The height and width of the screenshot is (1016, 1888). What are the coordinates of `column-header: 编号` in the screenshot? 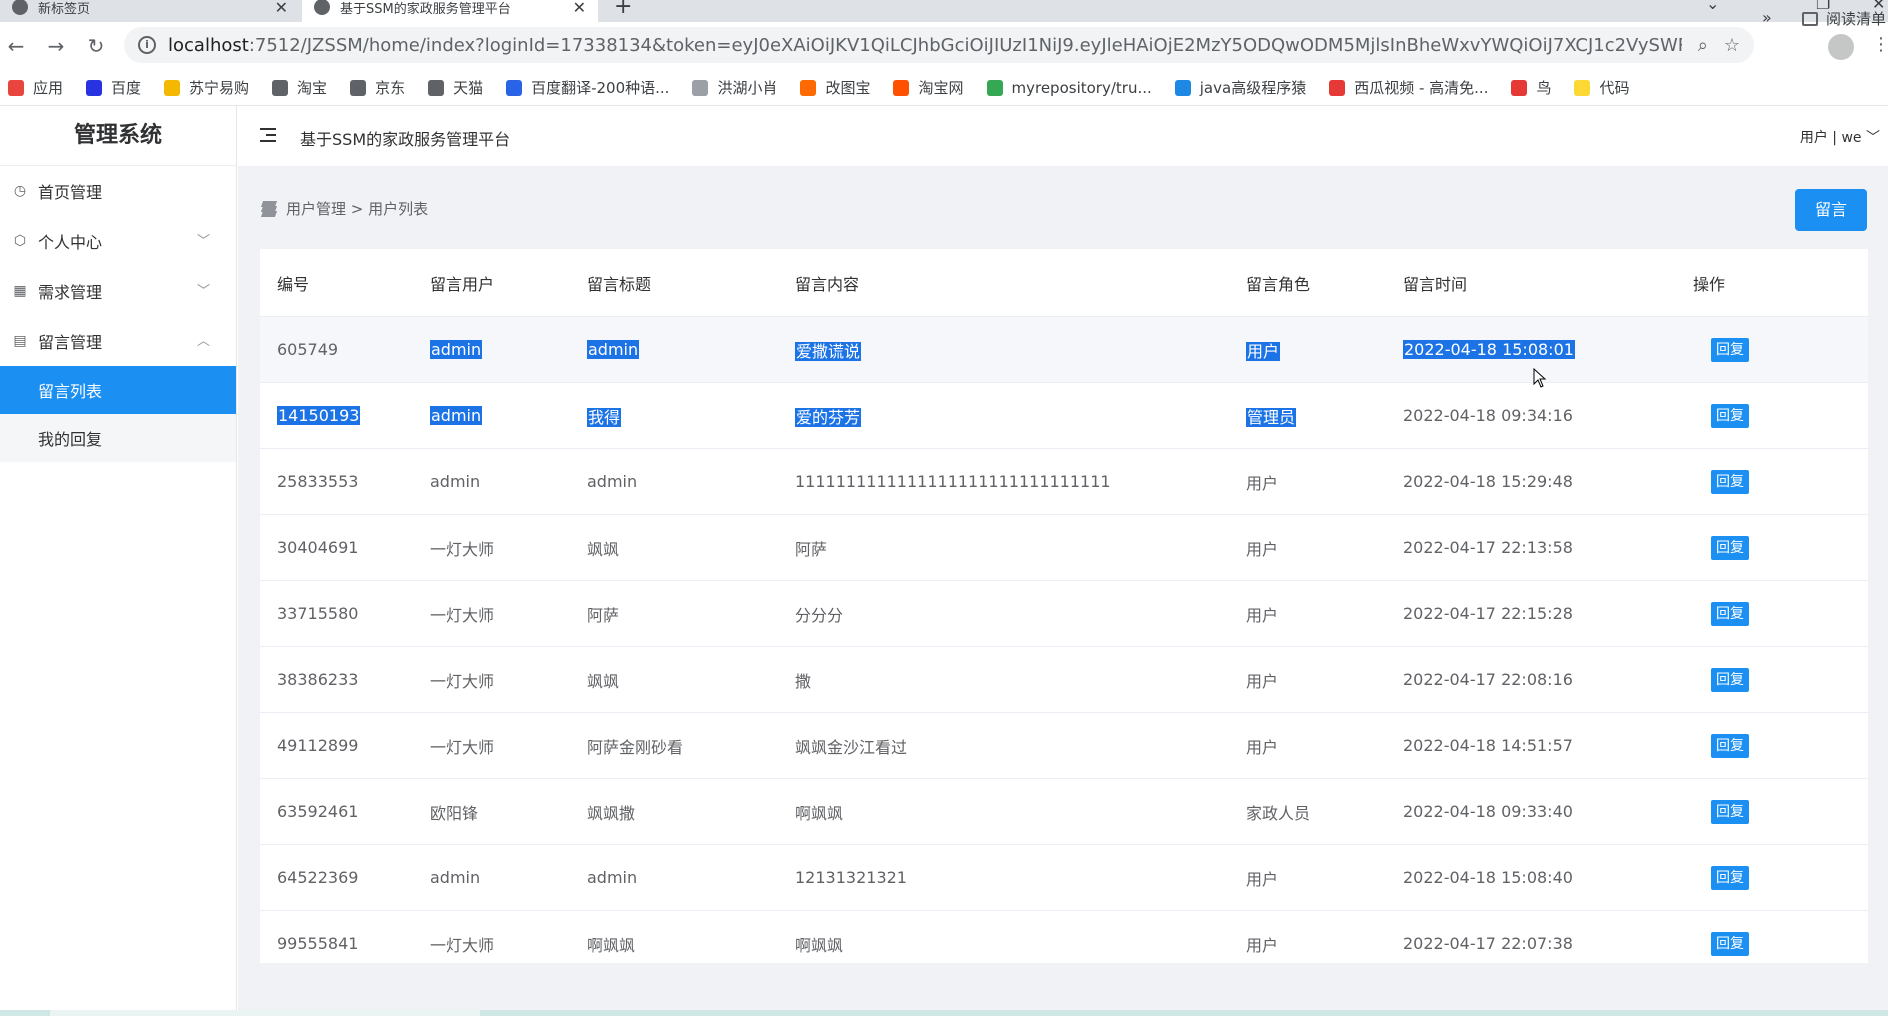 It's located at (293, 284).